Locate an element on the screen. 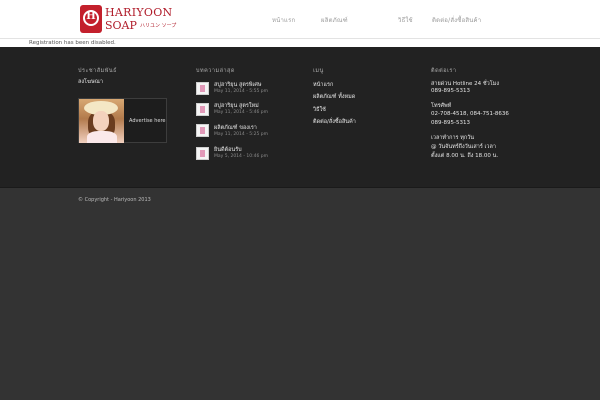  site-logo: H HARIYOON SOAP ハリユン ソープ is located at coordinates (128, 19).